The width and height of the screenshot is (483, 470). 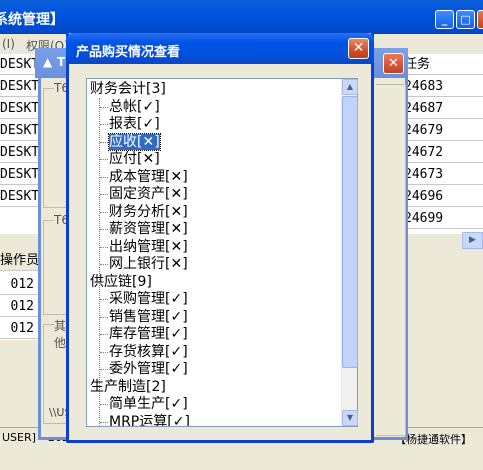 I want to click on tree-node-label: 应收[✕], so click(x=134, y=141).